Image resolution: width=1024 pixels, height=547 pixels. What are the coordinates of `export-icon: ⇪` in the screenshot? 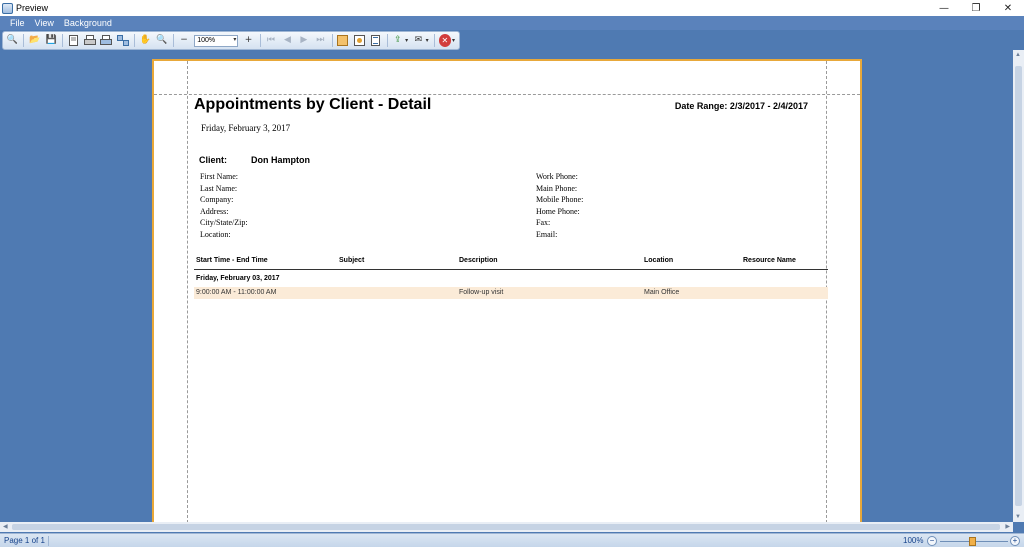 It's located at (398, 40).